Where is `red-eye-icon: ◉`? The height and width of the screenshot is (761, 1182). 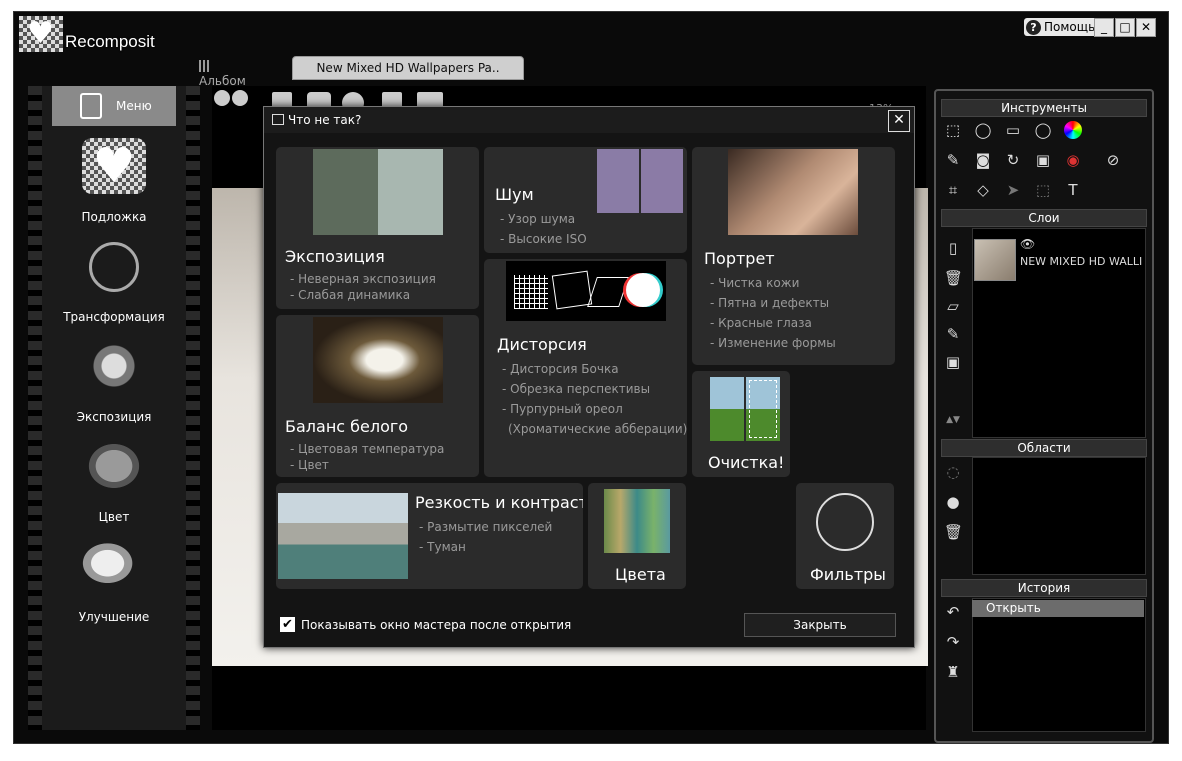 red-eye-icon: ◉ is located at coordinates (1073, 160).